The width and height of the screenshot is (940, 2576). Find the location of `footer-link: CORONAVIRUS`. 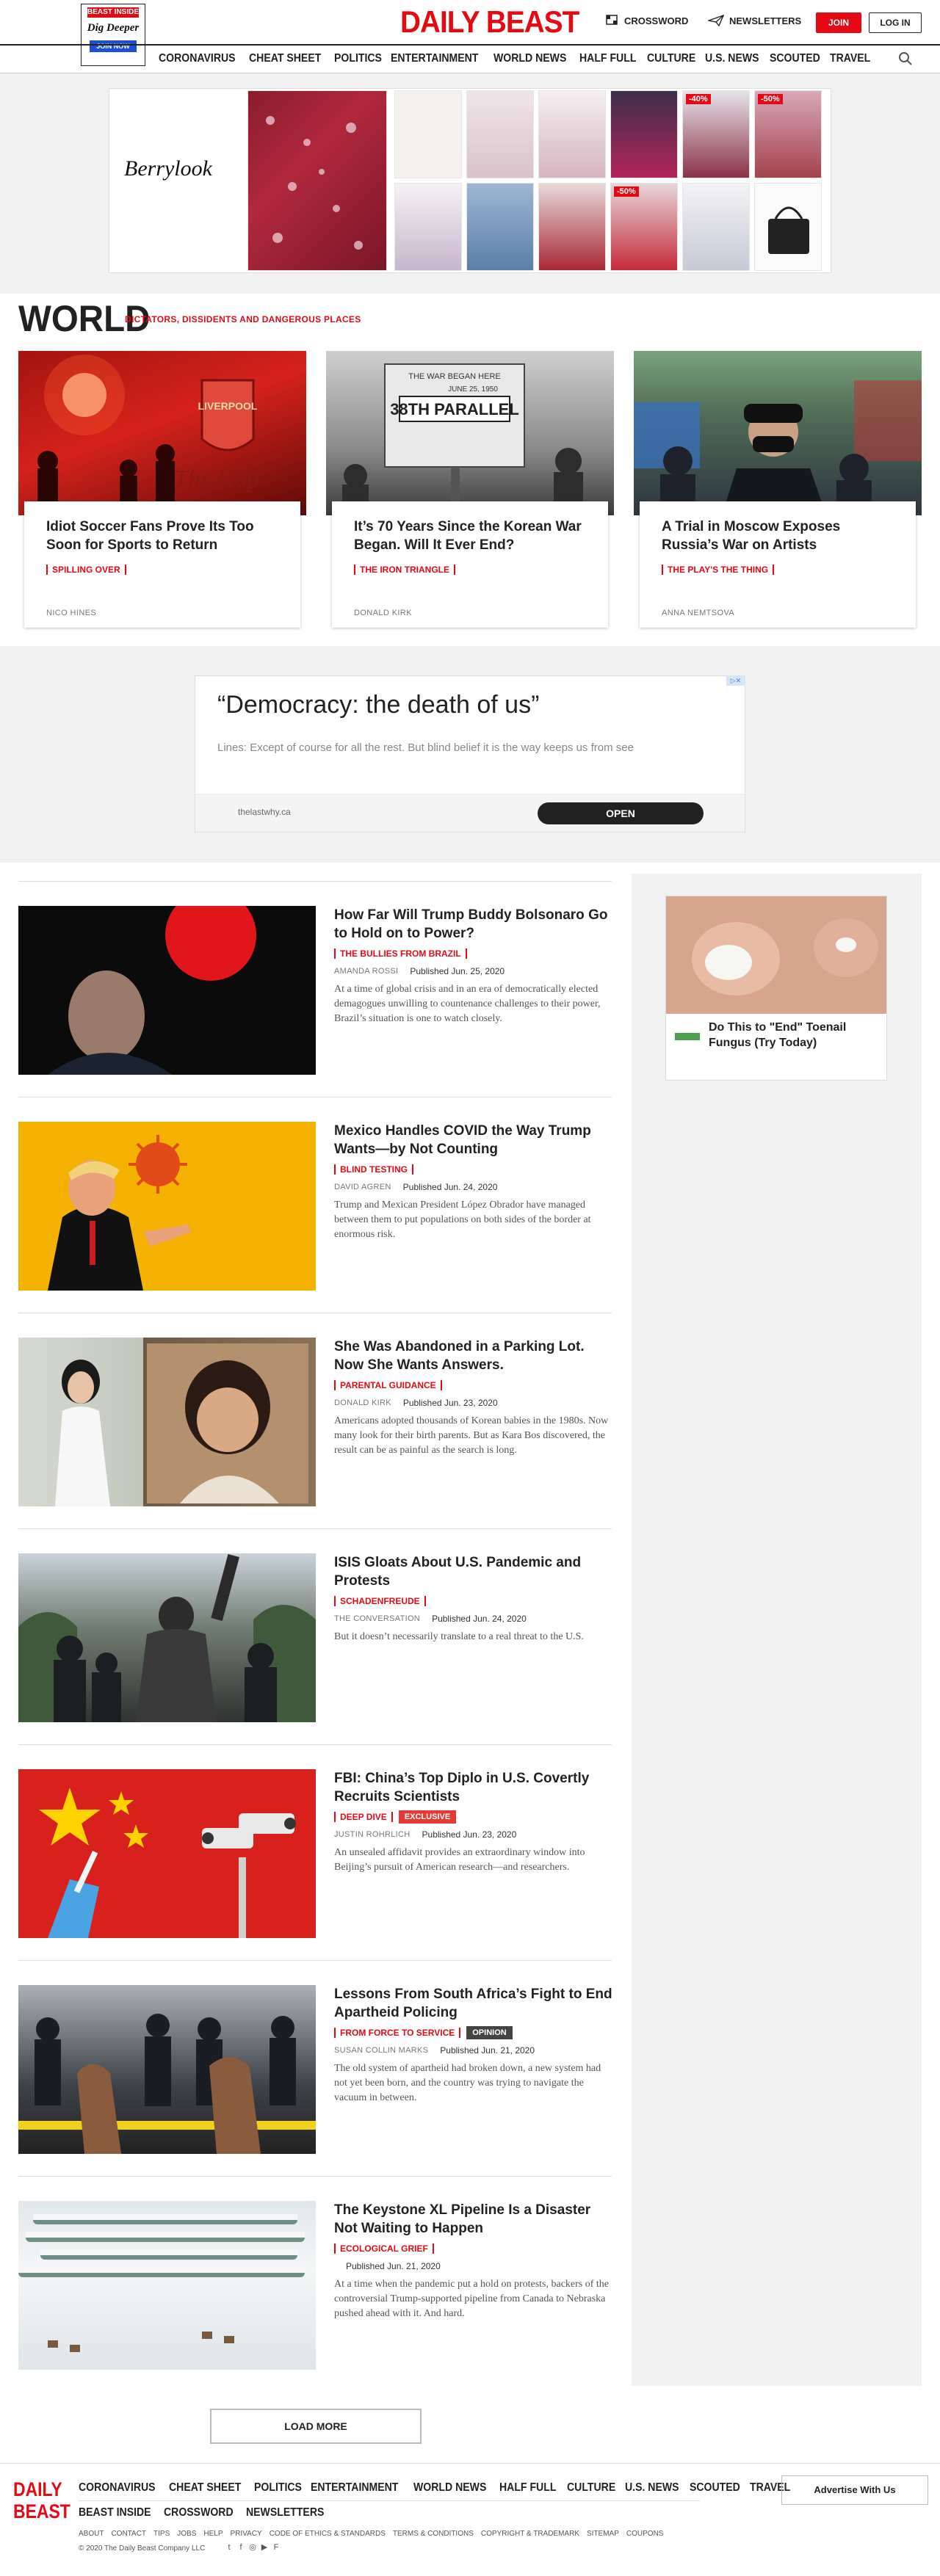

footer-link: CORONAVIRUS is located at coordinates (117, 2488).